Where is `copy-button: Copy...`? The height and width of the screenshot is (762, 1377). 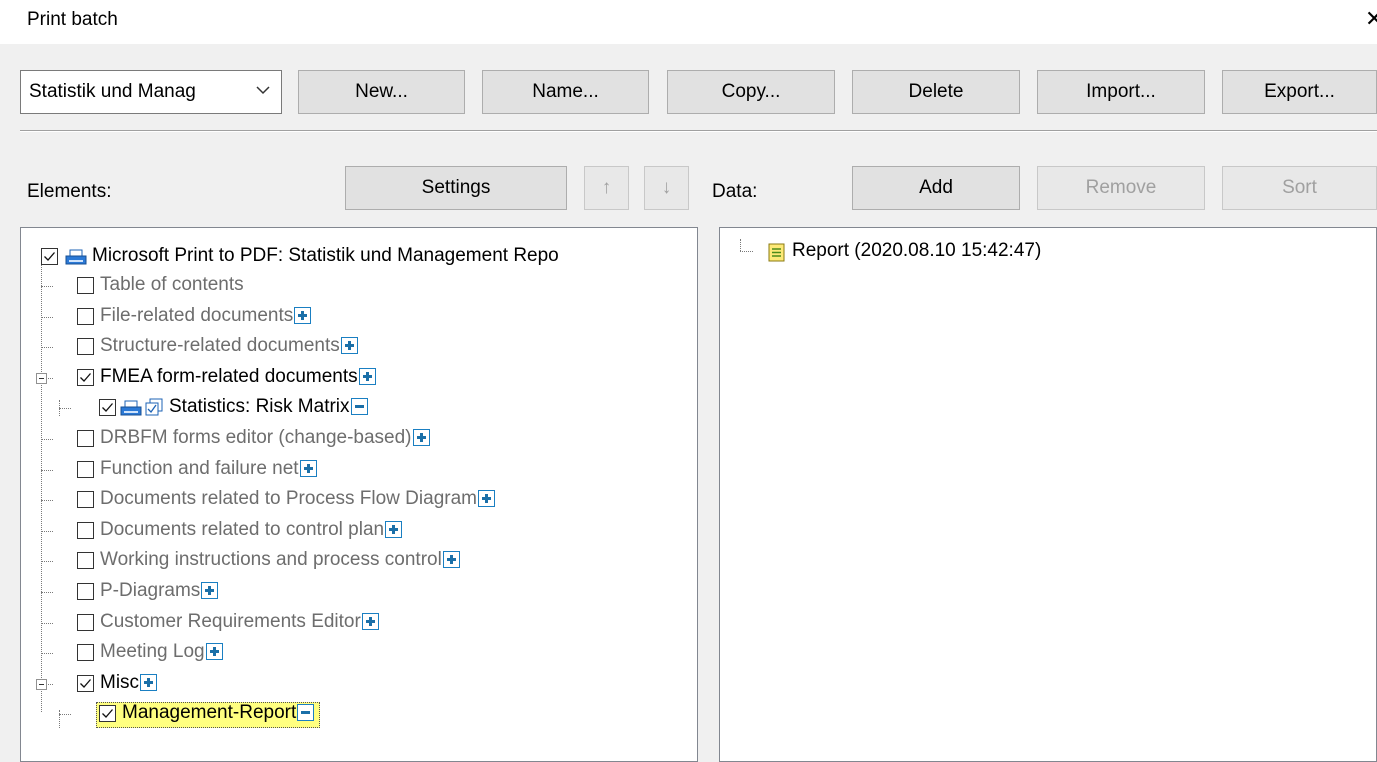 copy-button: Copy... is located at coordinates (751, 92).